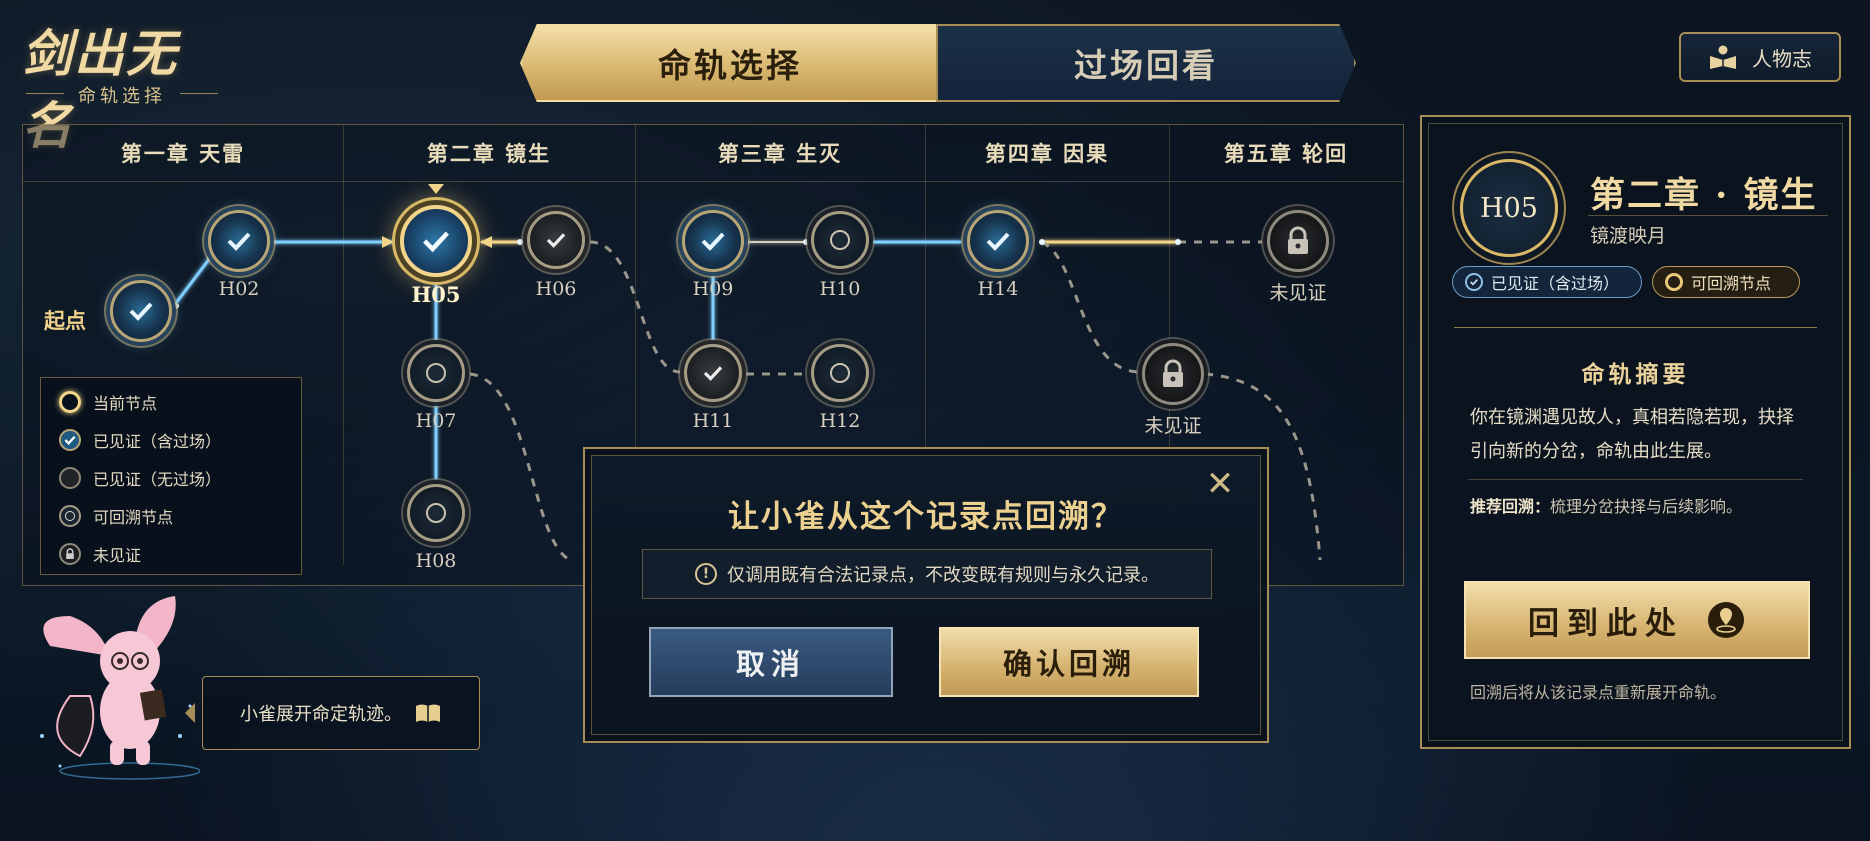  Describe the element at coordinates (1069, 662) in the screenshot. I see `confirm-rewind-button: 确认回溯` at that location.